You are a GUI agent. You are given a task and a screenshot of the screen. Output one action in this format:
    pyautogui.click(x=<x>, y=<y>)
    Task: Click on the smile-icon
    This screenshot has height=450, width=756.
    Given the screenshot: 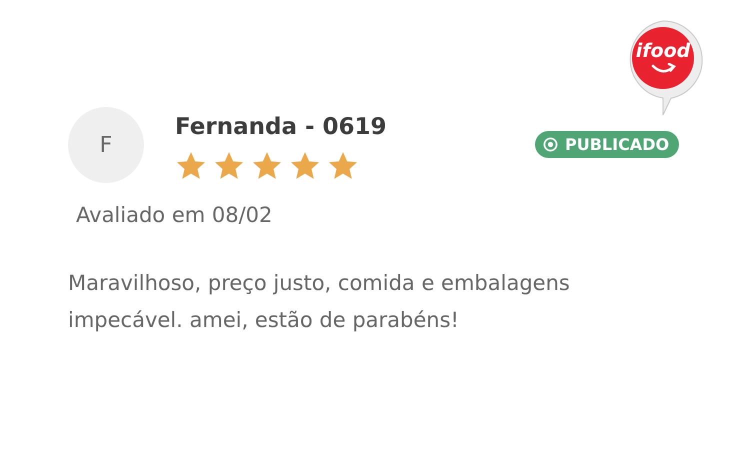 What is the action you would take?
    pyautogui.click(x=664, y=69)
    